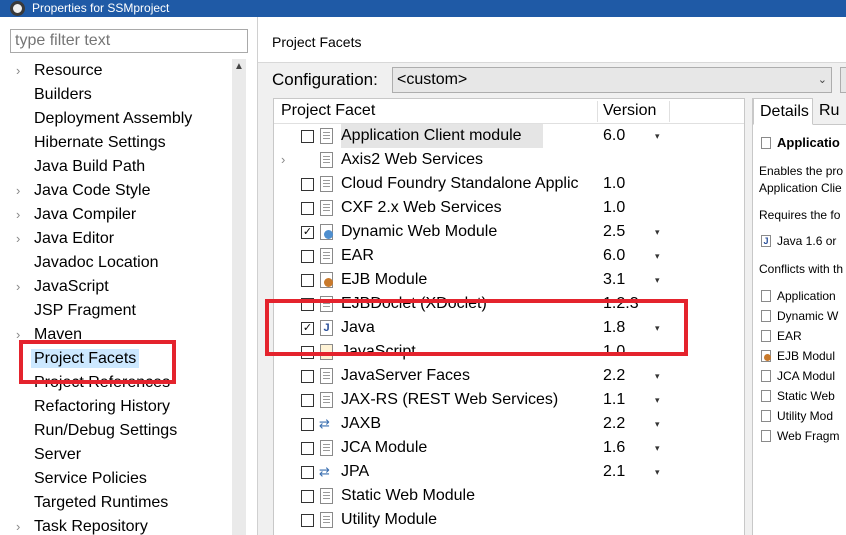 The height and width of the screenshot is (535, 846). Describe the element at coordinates (614, 472) in the screenshot. I see `facet-version: 2.1` at that location.